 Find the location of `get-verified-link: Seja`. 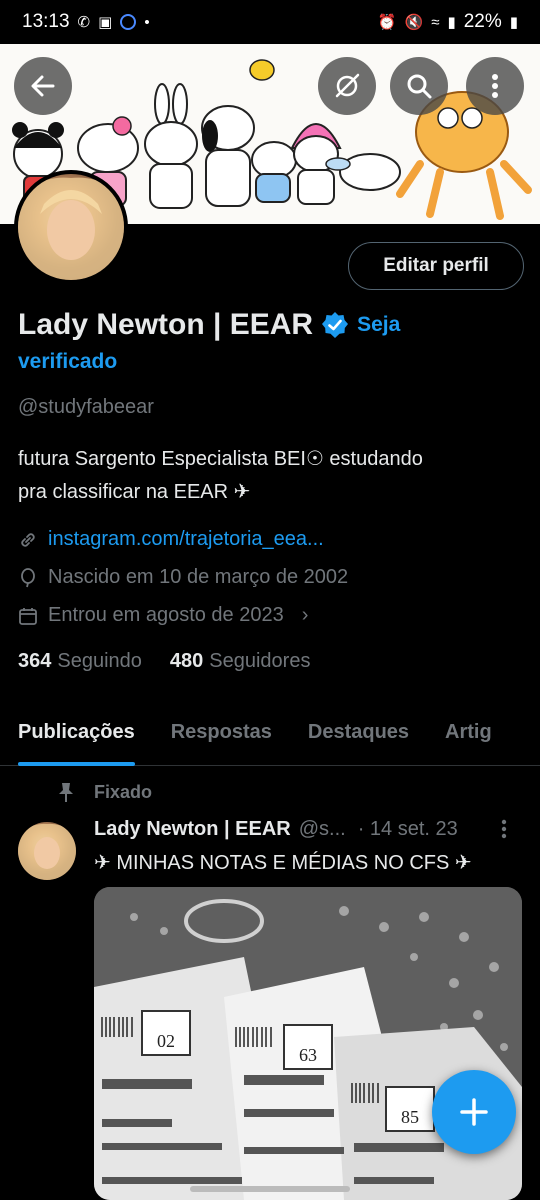

get-verified-link: Seja is located at coordinates (378, 325).